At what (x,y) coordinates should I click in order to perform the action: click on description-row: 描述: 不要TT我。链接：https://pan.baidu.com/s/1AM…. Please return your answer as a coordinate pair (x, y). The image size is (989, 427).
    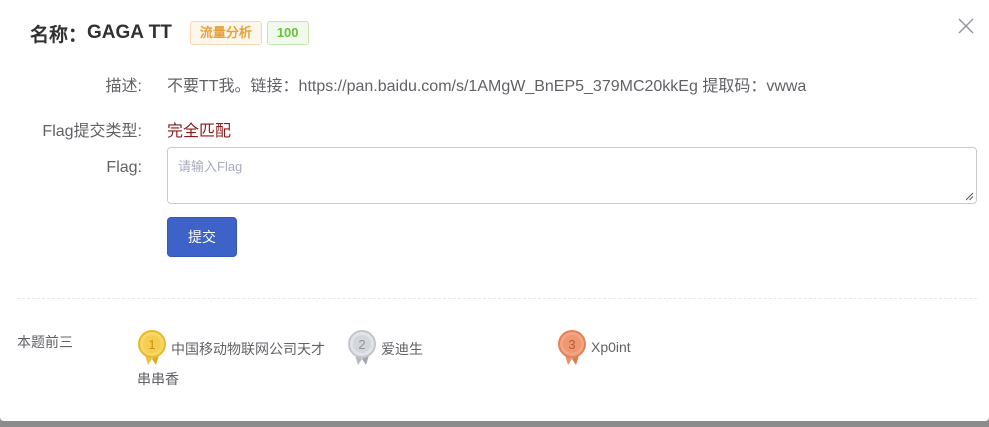
    Looking at the image, I should click on (494, 83).